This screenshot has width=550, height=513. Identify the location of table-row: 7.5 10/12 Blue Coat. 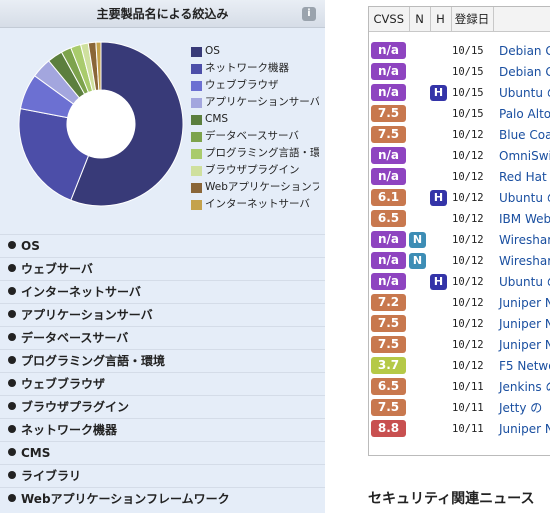
(459, 134).